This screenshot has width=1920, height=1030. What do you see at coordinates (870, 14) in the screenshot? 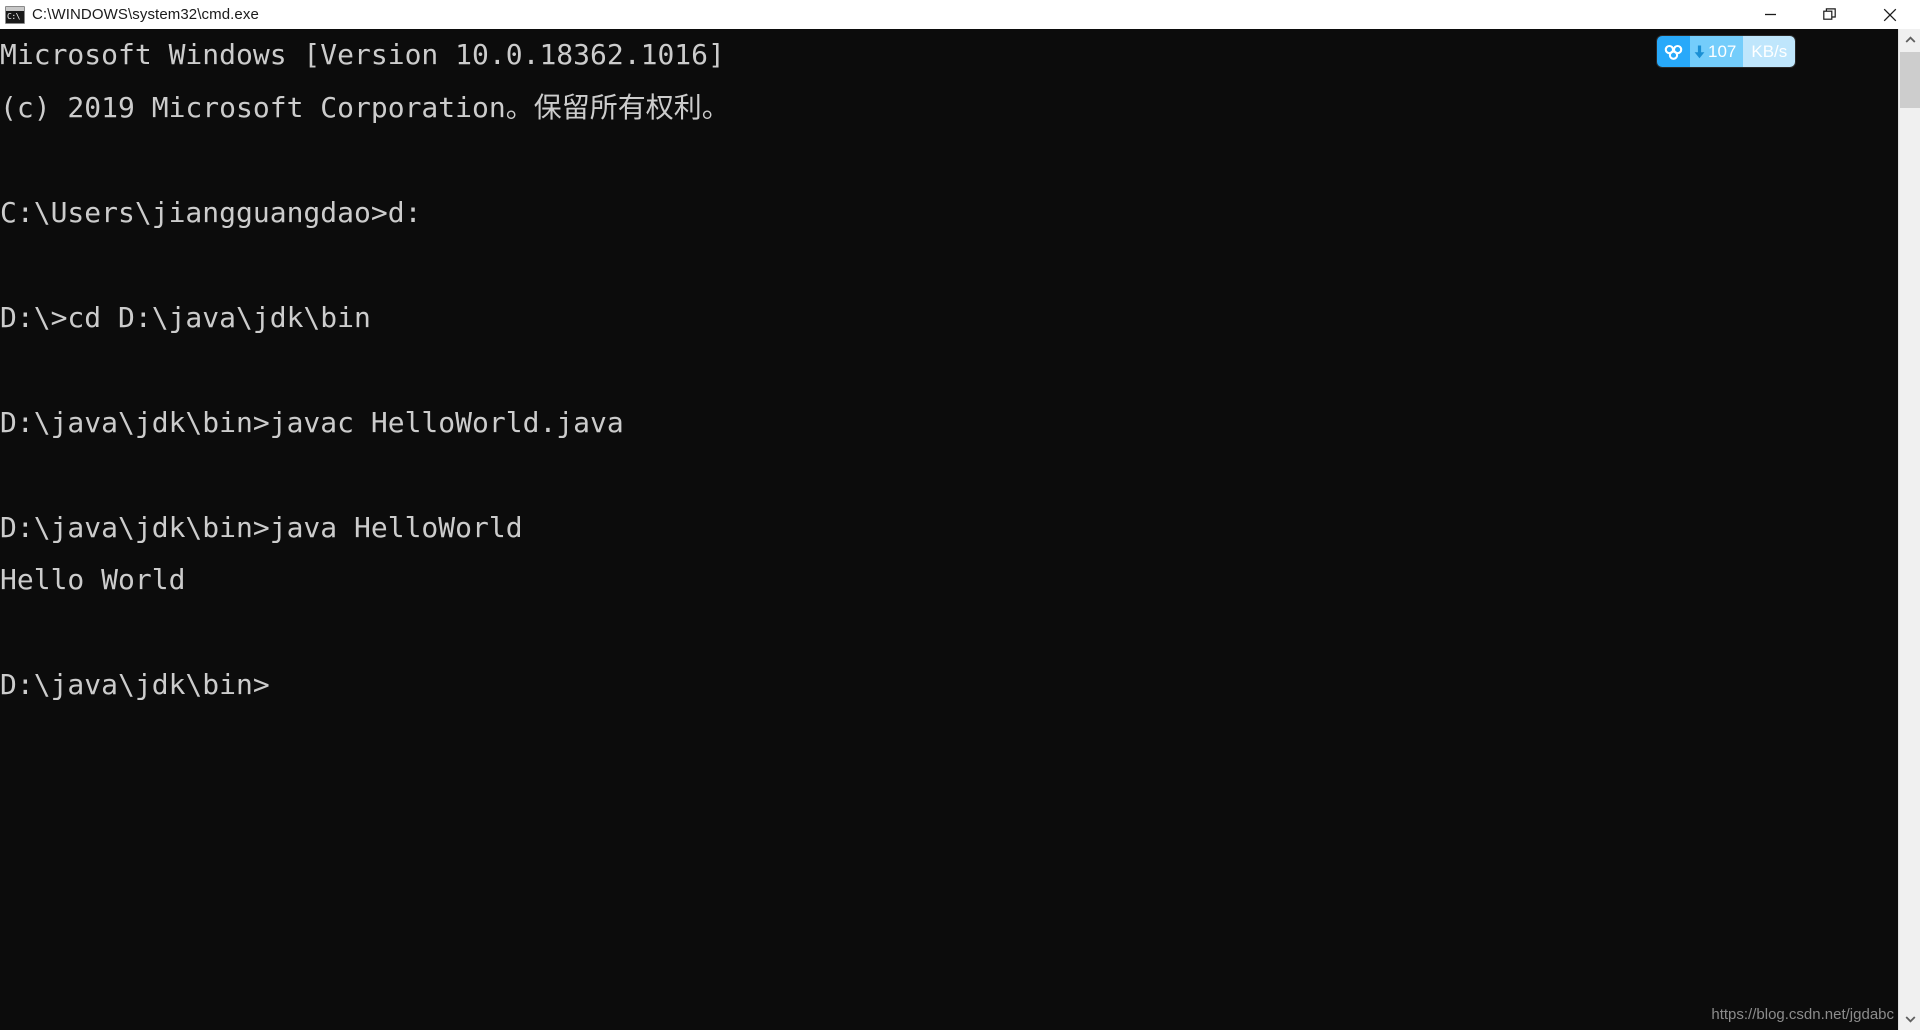
I see `title-bar-left: C:\ C:\WINDOWS\system32\cmd.exe` at bounding box center [870, 14].